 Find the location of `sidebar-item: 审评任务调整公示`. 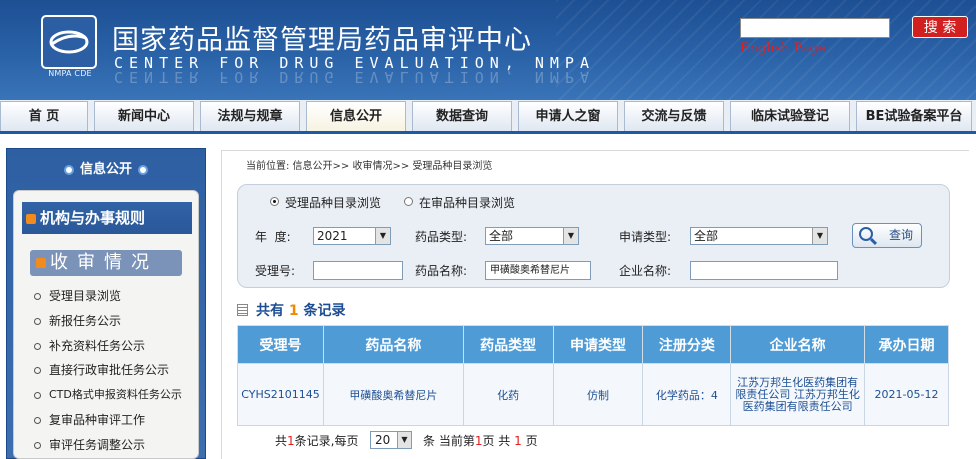

sidebar-item: 审评任务调整公示 is located at coordinates (89, 445).